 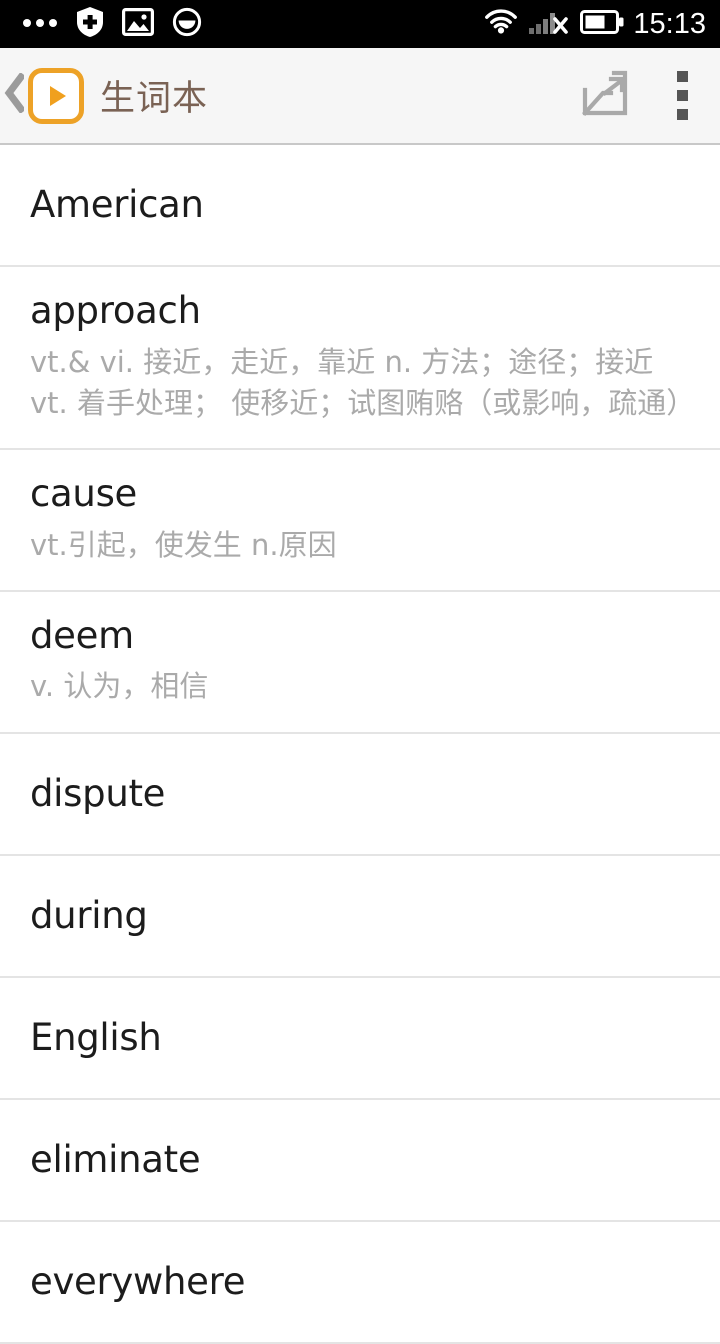 I want to click on share-button, so click(x=605, y=95).